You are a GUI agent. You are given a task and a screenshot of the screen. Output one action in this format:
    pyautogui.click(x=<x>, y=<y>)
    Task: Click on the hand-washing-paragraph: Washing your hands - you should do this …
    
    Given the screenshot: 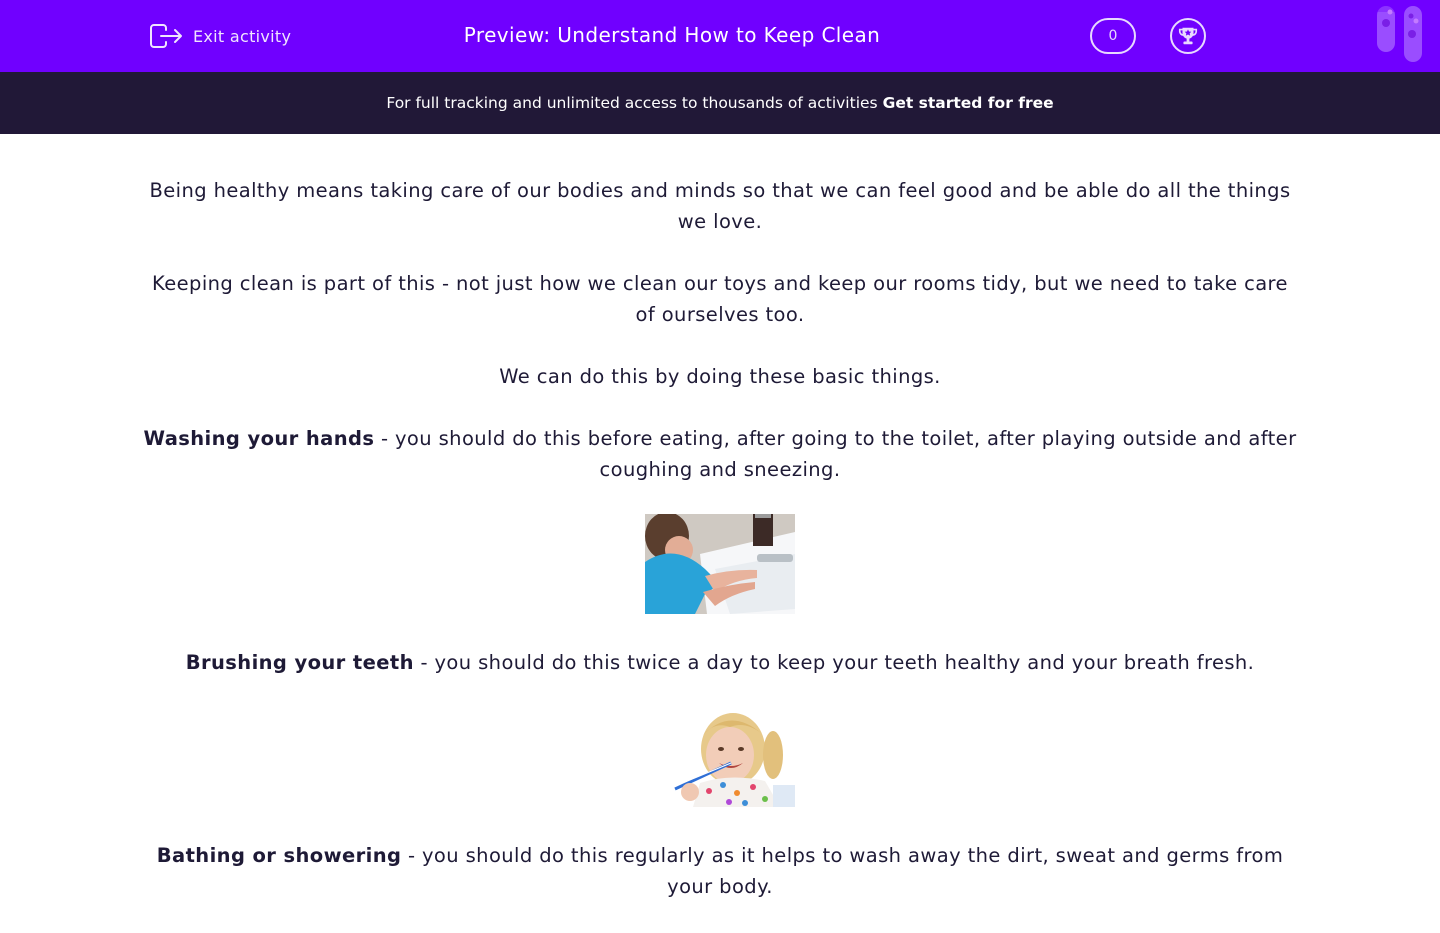 What is the action you would take?
    pyautogui.click(x=720, y=454)
    